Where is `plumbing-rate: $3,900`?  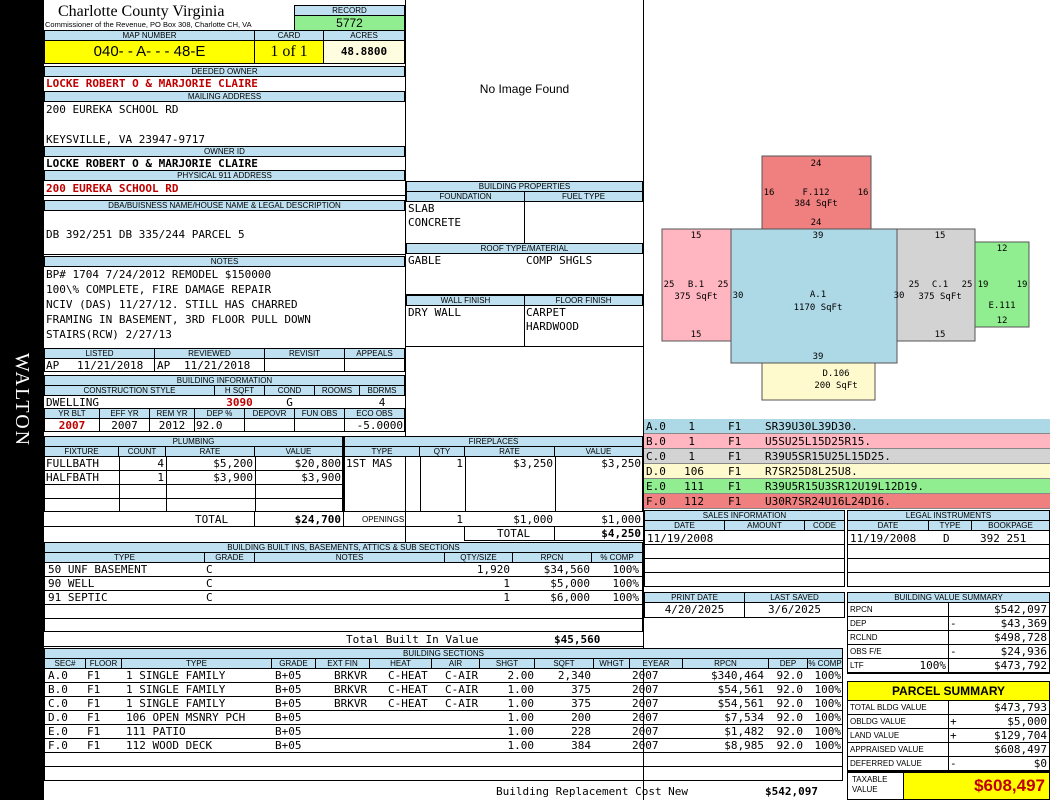
plumbing-rate: $3,900 is located at coordinates (233, 477).